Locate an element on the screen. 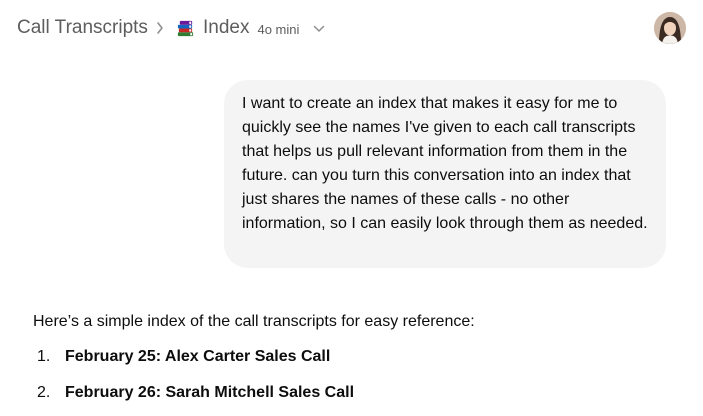 This screenshot has width=703, height=416. user-avatar-icon is located at coordinates (670, 28).